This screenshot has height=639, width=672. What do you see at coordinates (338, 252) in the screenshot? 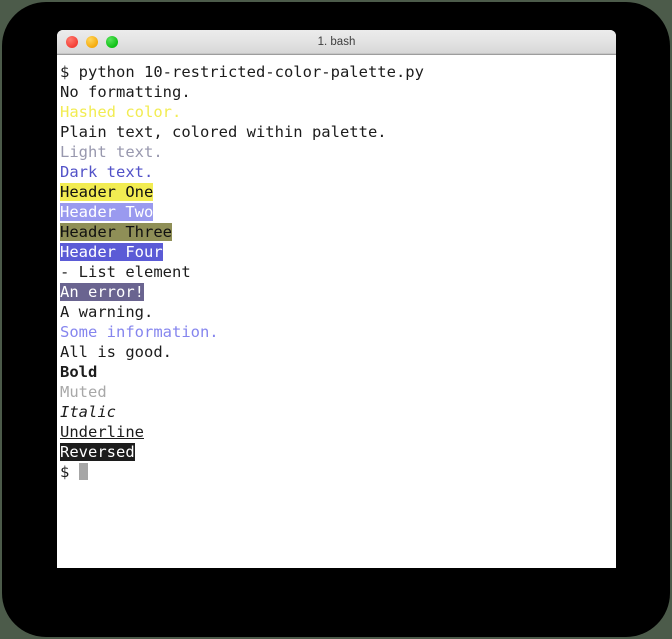
I see `terminal-line-header-four: Header Four` at bounding box center [338, 252].